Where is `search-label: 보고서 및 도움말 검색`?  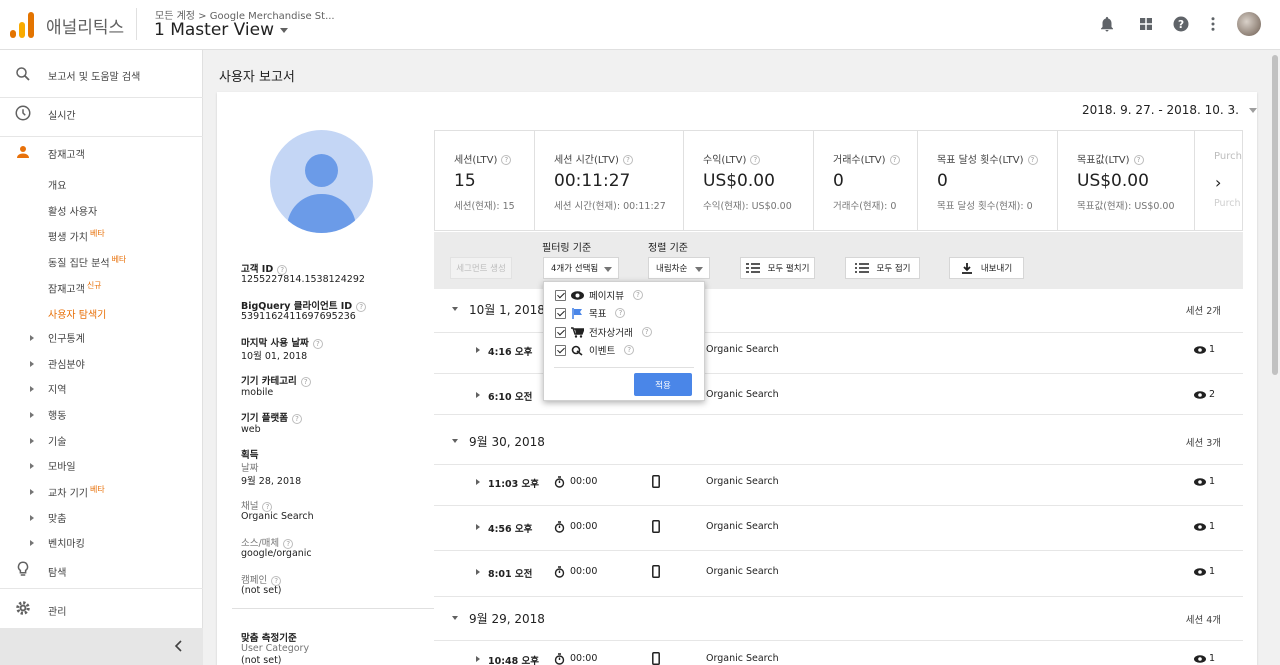
search-label: 보고서 및 도움말 검색 is located at coordinates (94, 77).